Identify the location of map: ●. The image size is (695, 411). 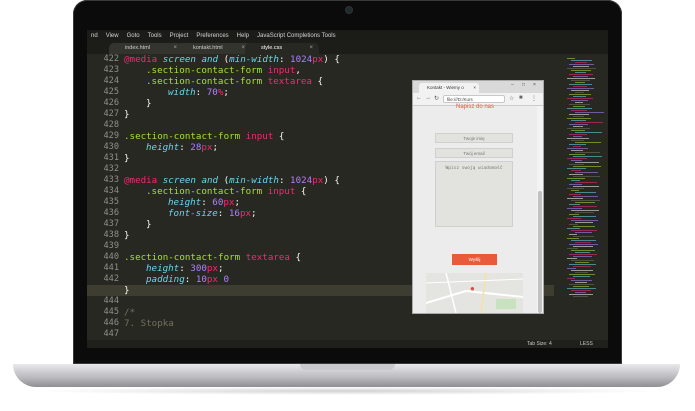
(474, 293).